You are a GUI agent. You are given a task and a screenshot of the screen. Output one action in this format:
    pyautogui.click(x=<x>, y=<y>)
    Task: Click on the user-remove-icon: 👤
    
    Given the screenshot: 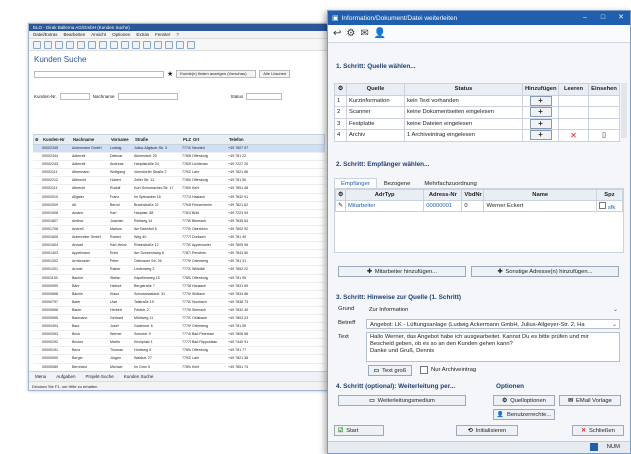 What is the action you would take?
    pyautogui.click(x=380, y=34)
    